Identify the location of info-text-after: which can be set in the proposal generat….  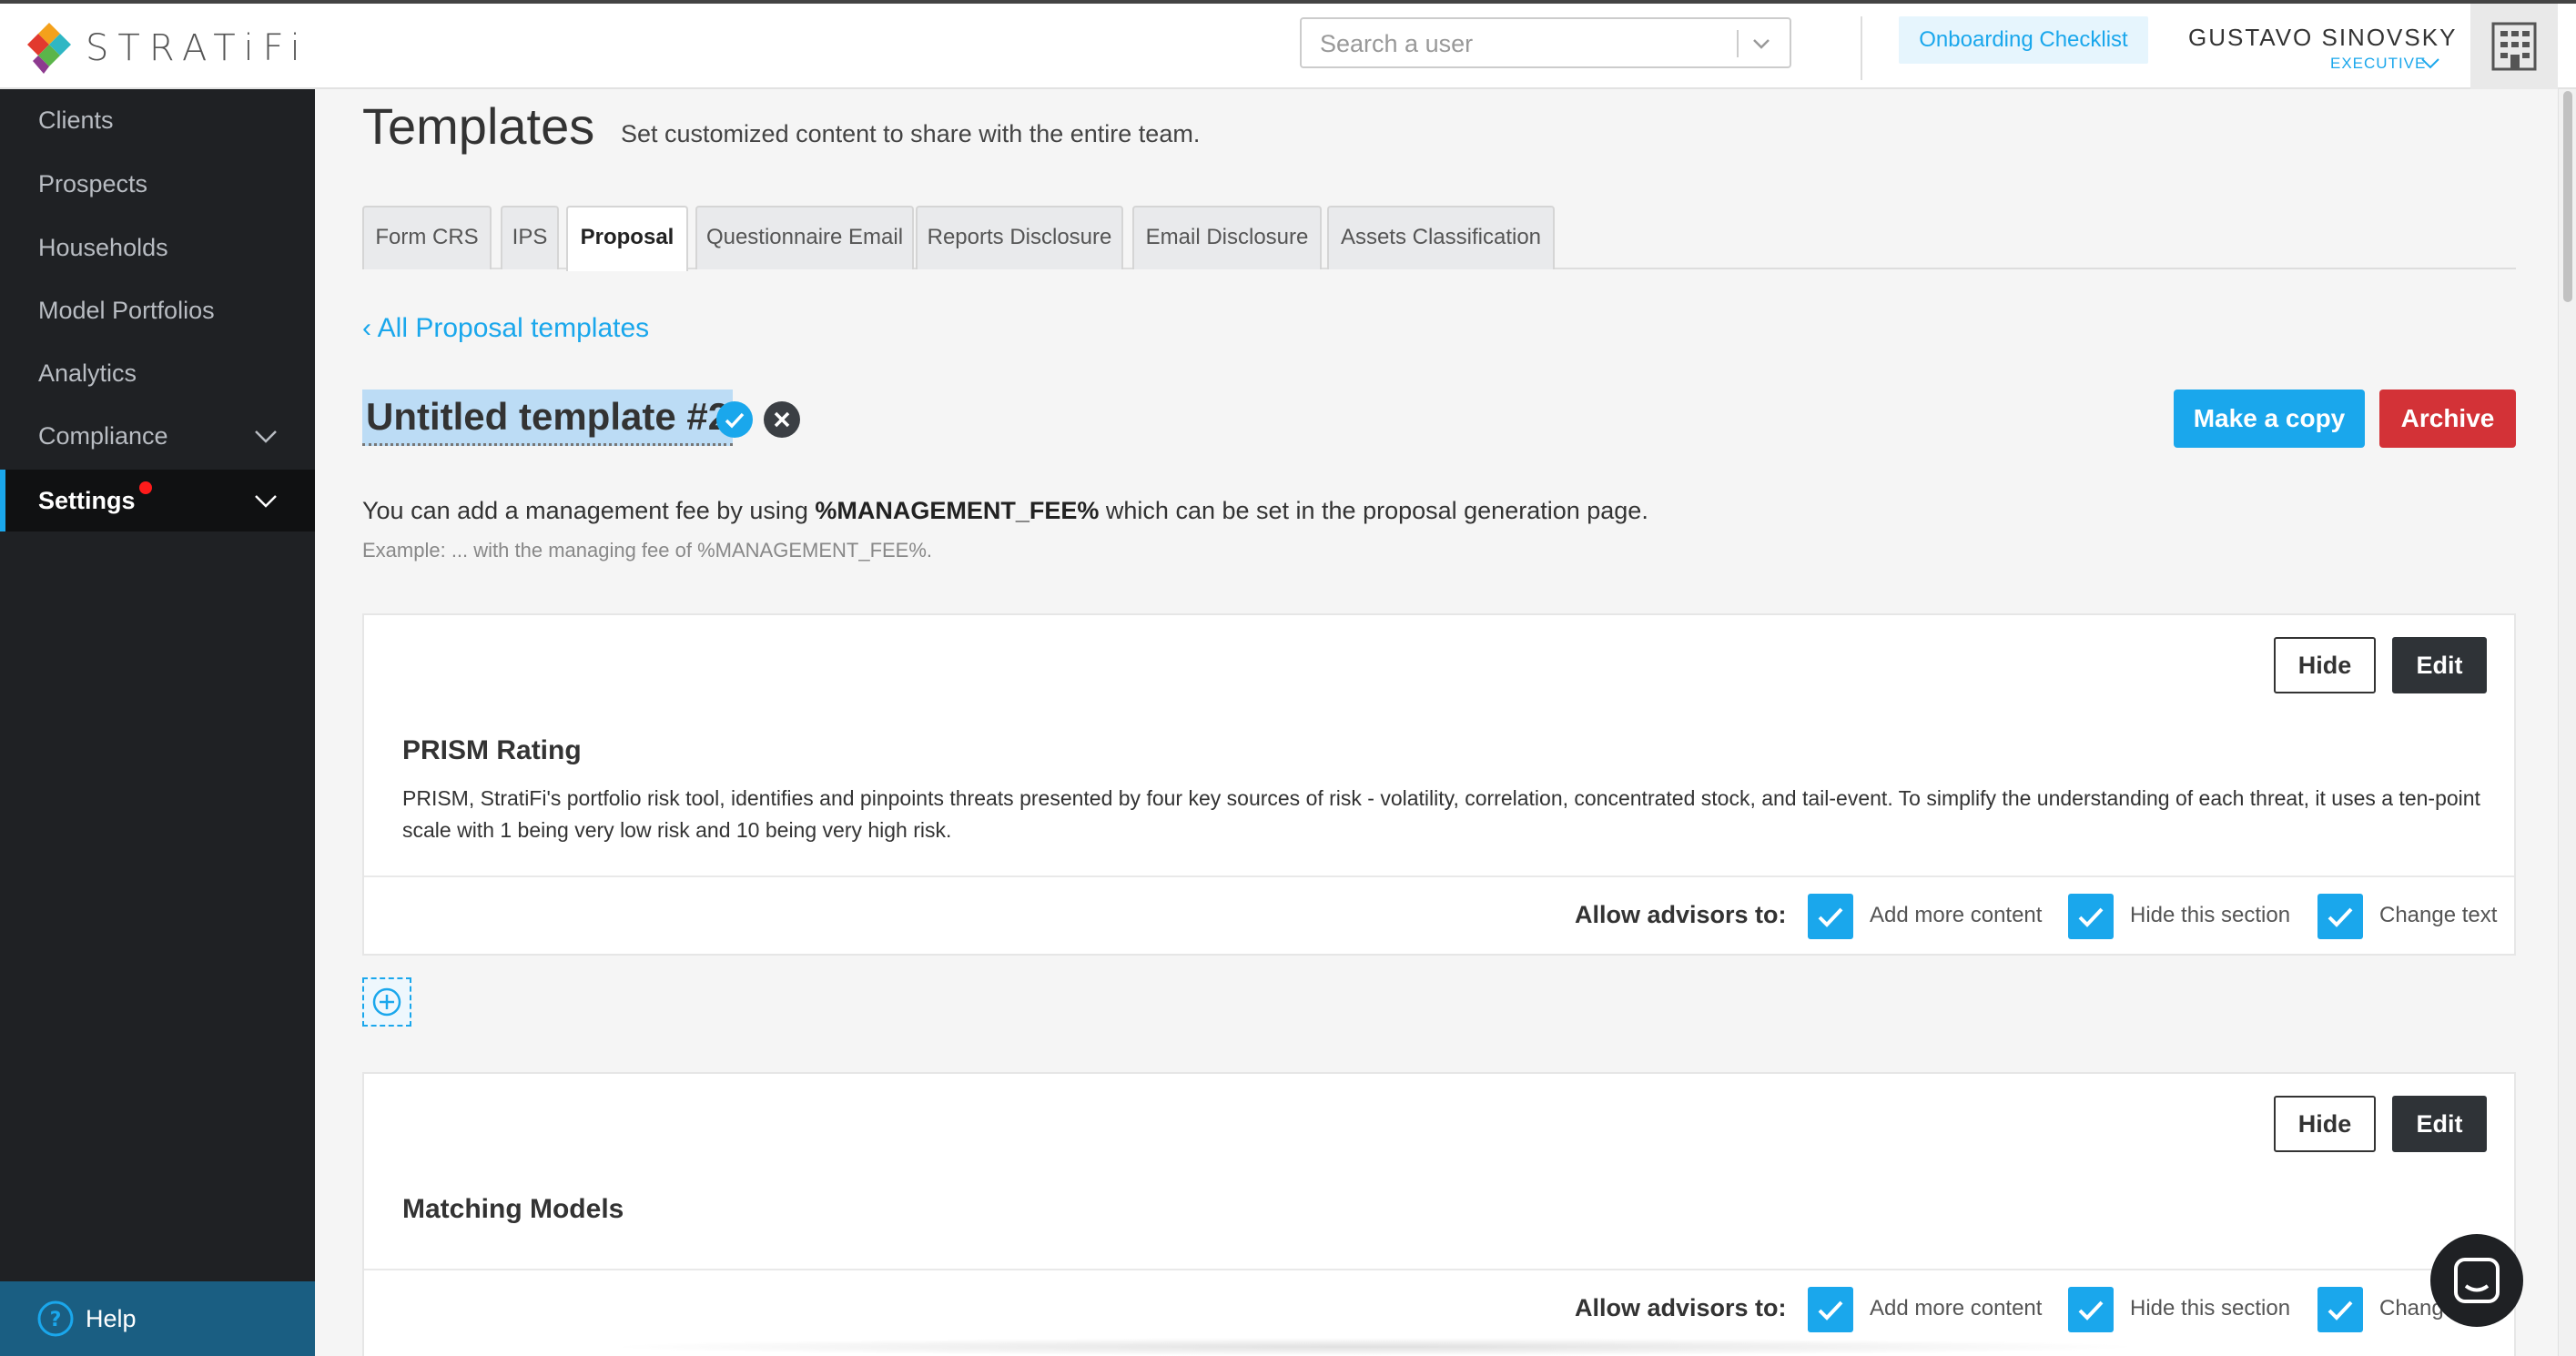
(1373, 510).